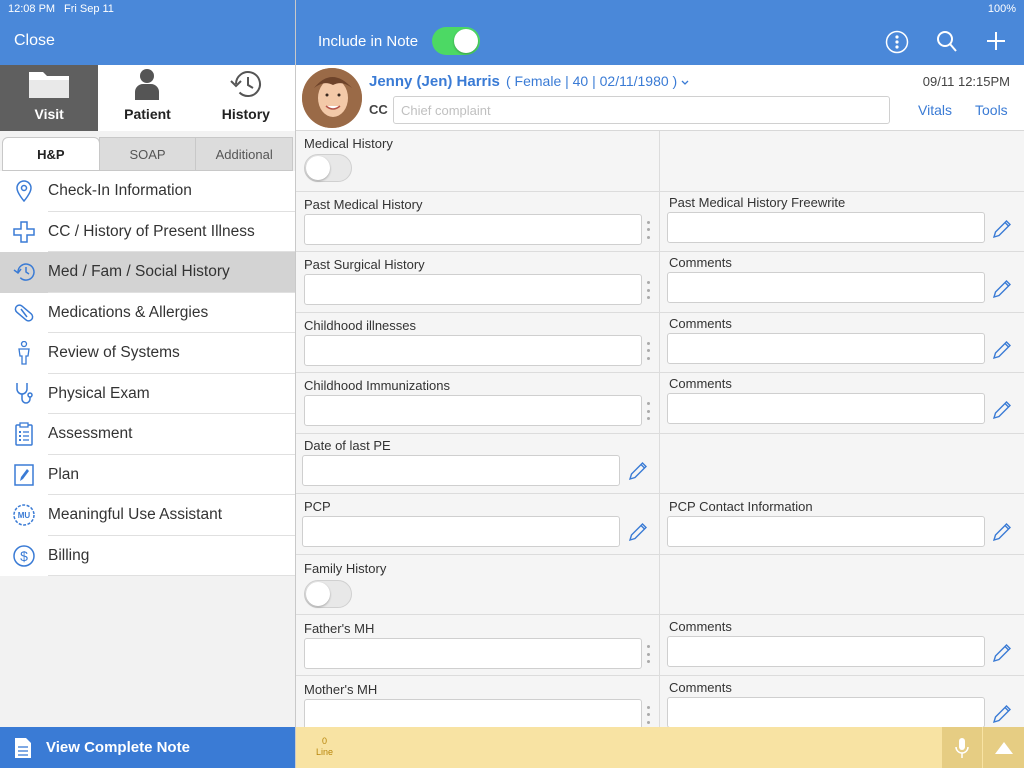 Image resolution: width=1024 pixels, height=768 pixels. Describe the element at coordinates (34, 41) in the screenshot. I see `close-button: Close` at that location.